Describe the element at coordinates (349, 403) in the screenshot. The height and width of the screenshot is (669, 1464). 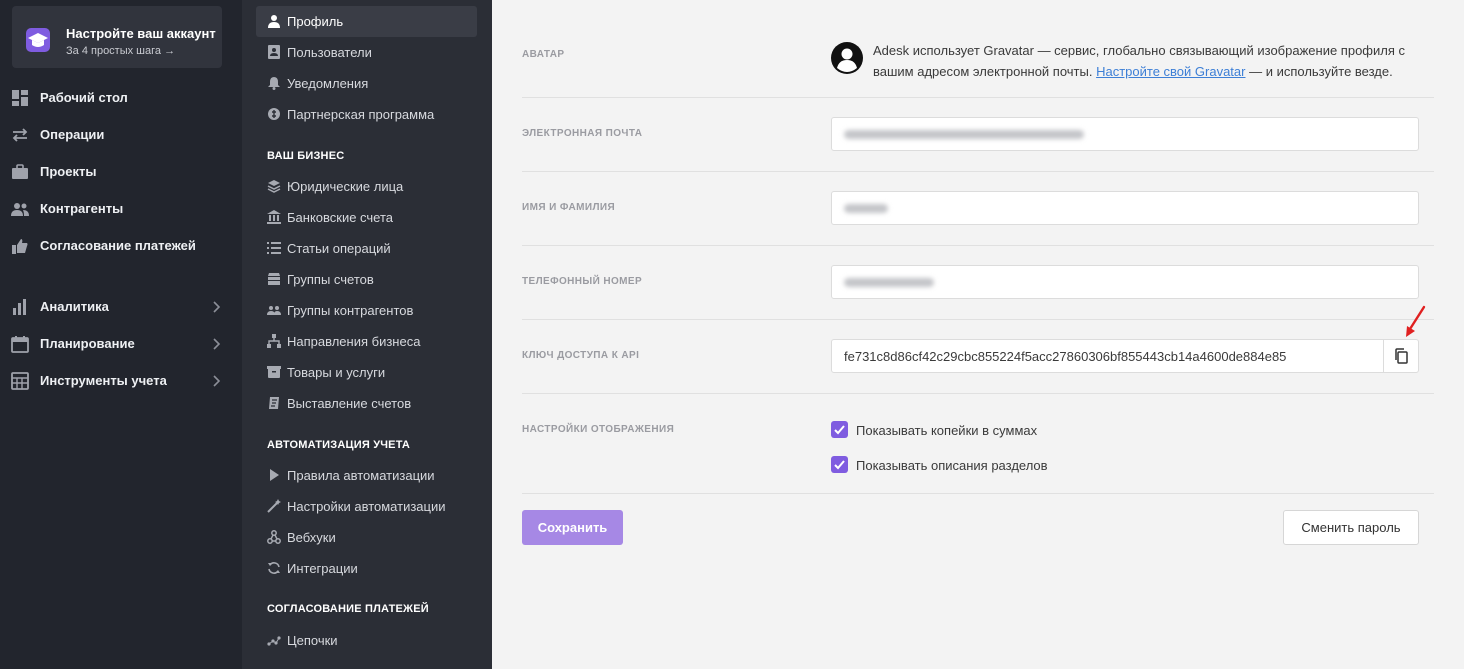
I see `settings-item-label: Выставление счетов` at that location.